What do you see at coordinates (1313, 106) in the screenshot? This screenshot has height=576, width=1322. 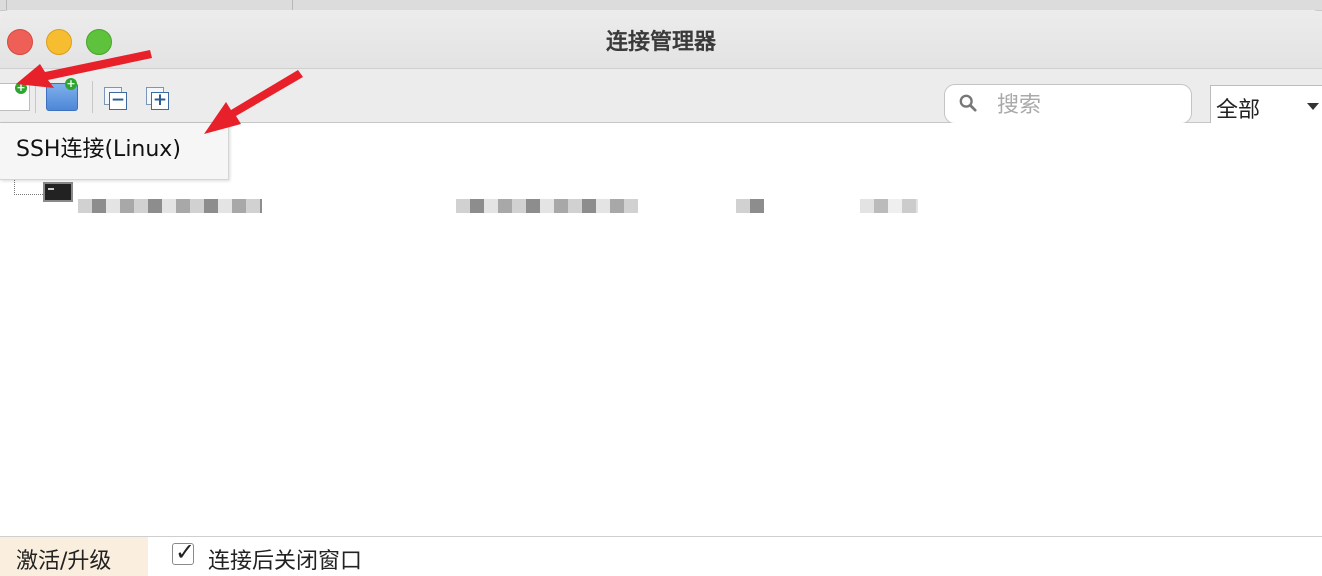 I see `chevron-down-icon` at bounding box center [1313, 106].